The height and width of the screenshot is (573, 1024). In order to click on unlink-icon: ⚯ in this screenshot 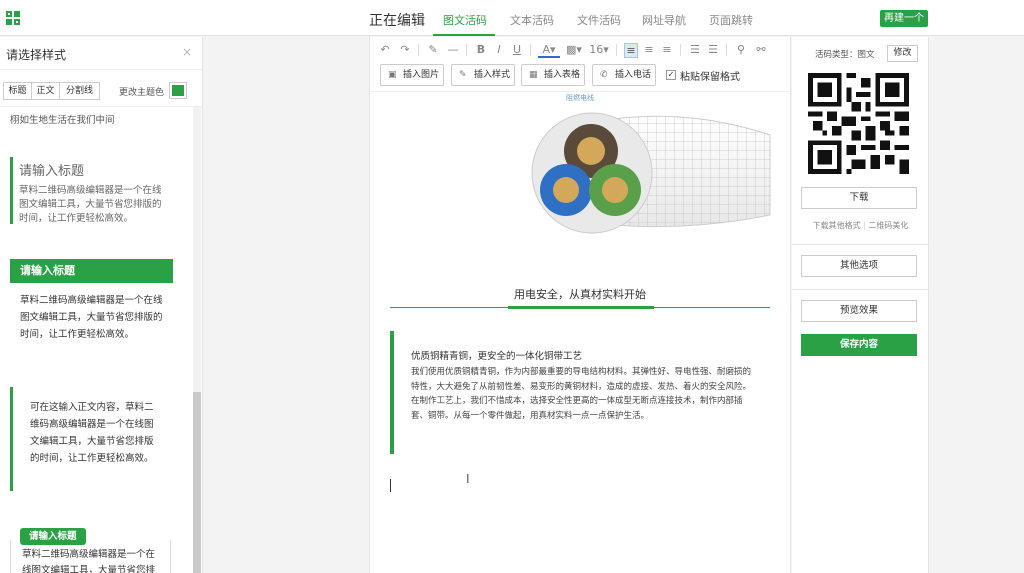, I will do `click(761, 49)`.